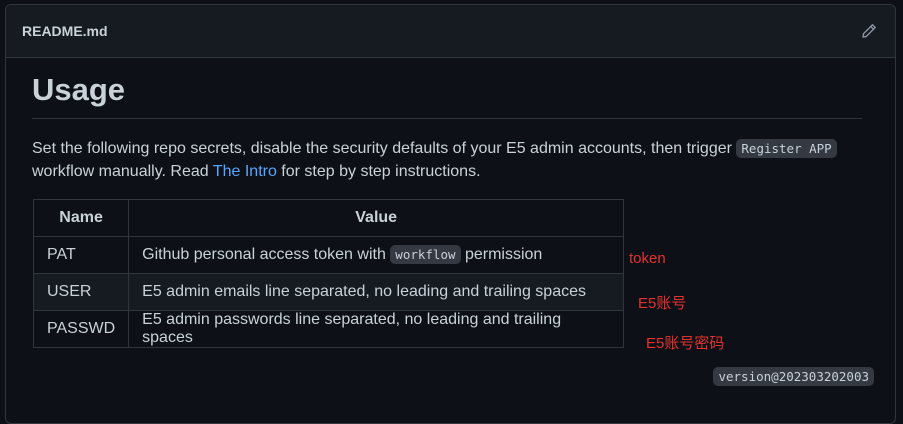 Image resolution: width=903 pixels, height=424 pixels. I want to click on secret-name: USER, so click(81, 292).